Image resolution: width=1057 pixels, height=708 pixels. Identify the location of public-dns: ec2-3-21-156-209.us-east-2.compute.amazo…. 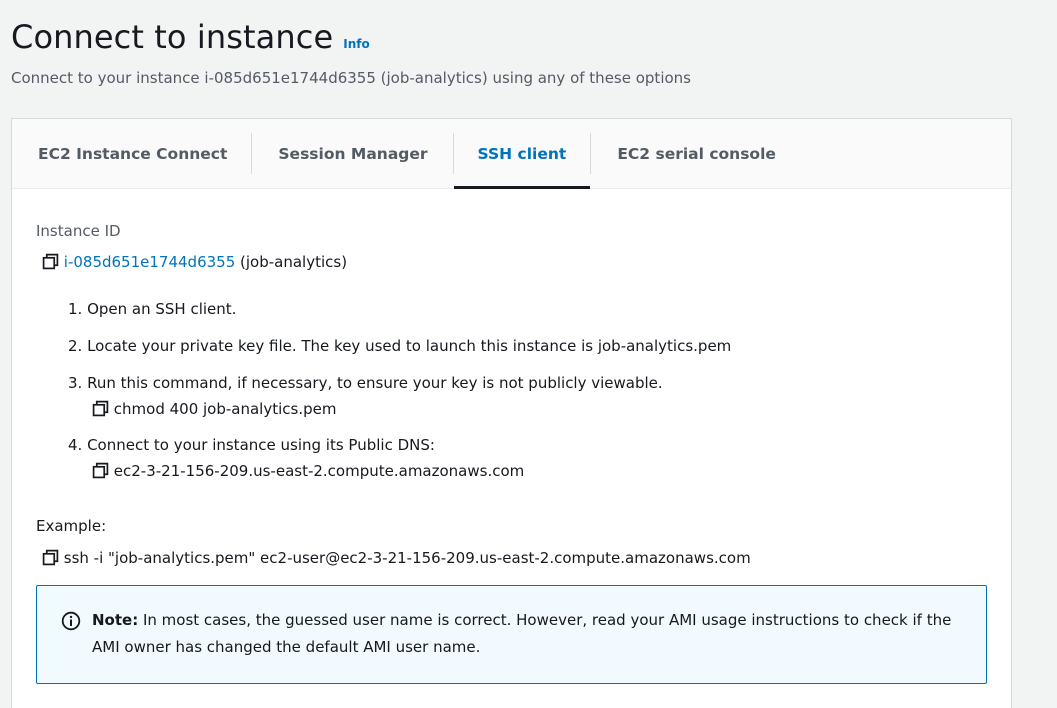
(319, 471).